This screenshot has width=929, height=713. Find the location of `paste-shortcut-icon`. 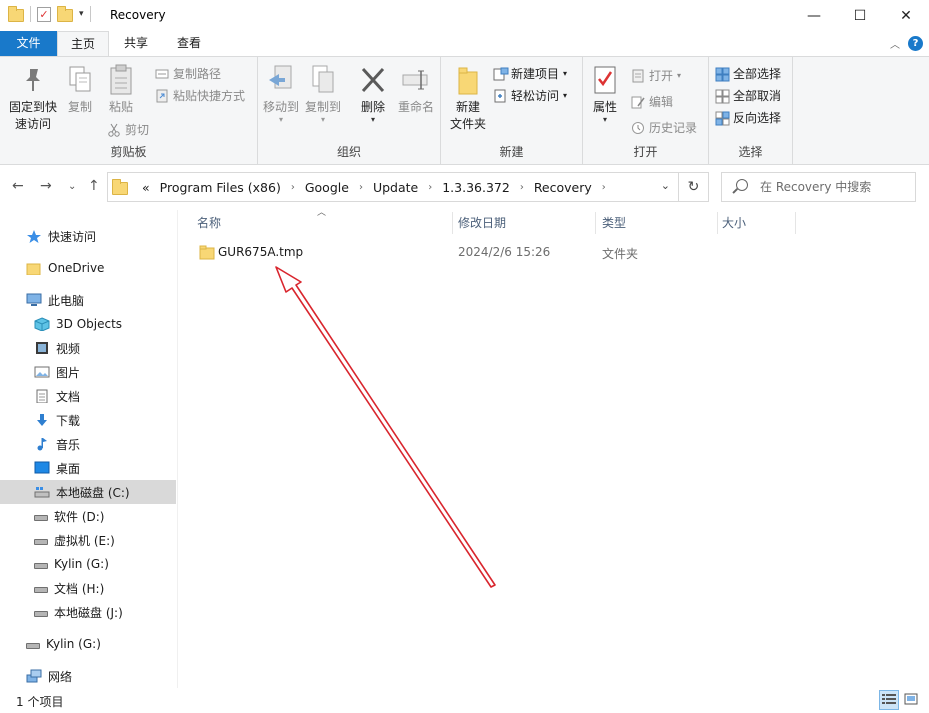

paste-shortcut-icon is located at coordinates (162, 96).